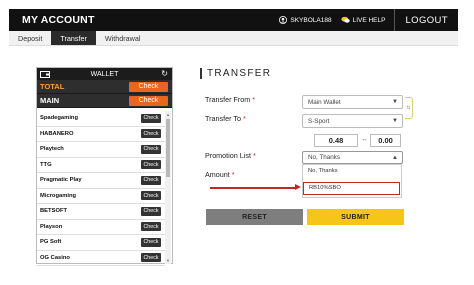  Describe the element at coordinates (409, 108) in the screenshot. I see `swap-icon: ⇅` at that location.